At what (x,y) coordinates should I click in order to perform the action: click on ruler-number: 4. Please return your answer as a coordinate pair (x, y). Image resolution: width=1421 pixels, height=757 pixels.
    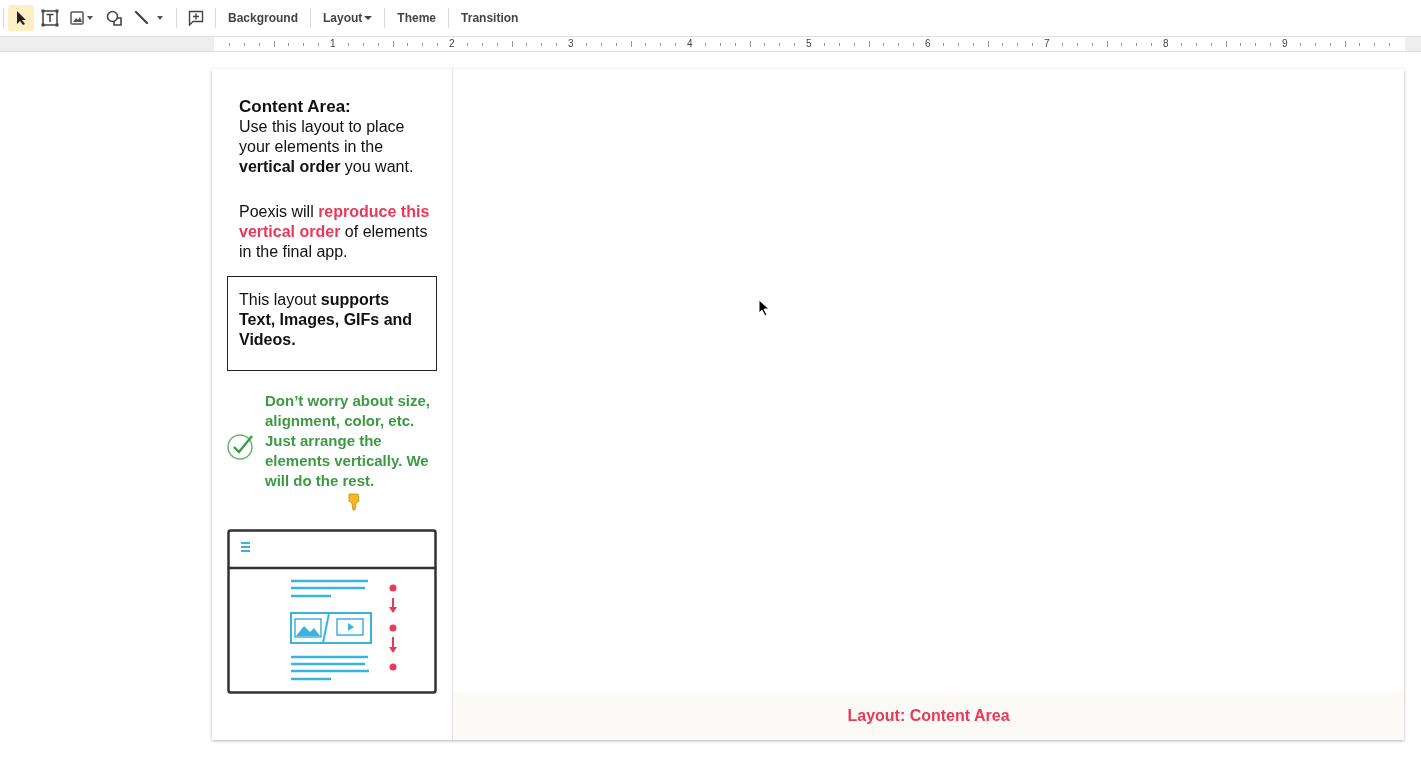
    Looking at the image, I should click on (690, 44).